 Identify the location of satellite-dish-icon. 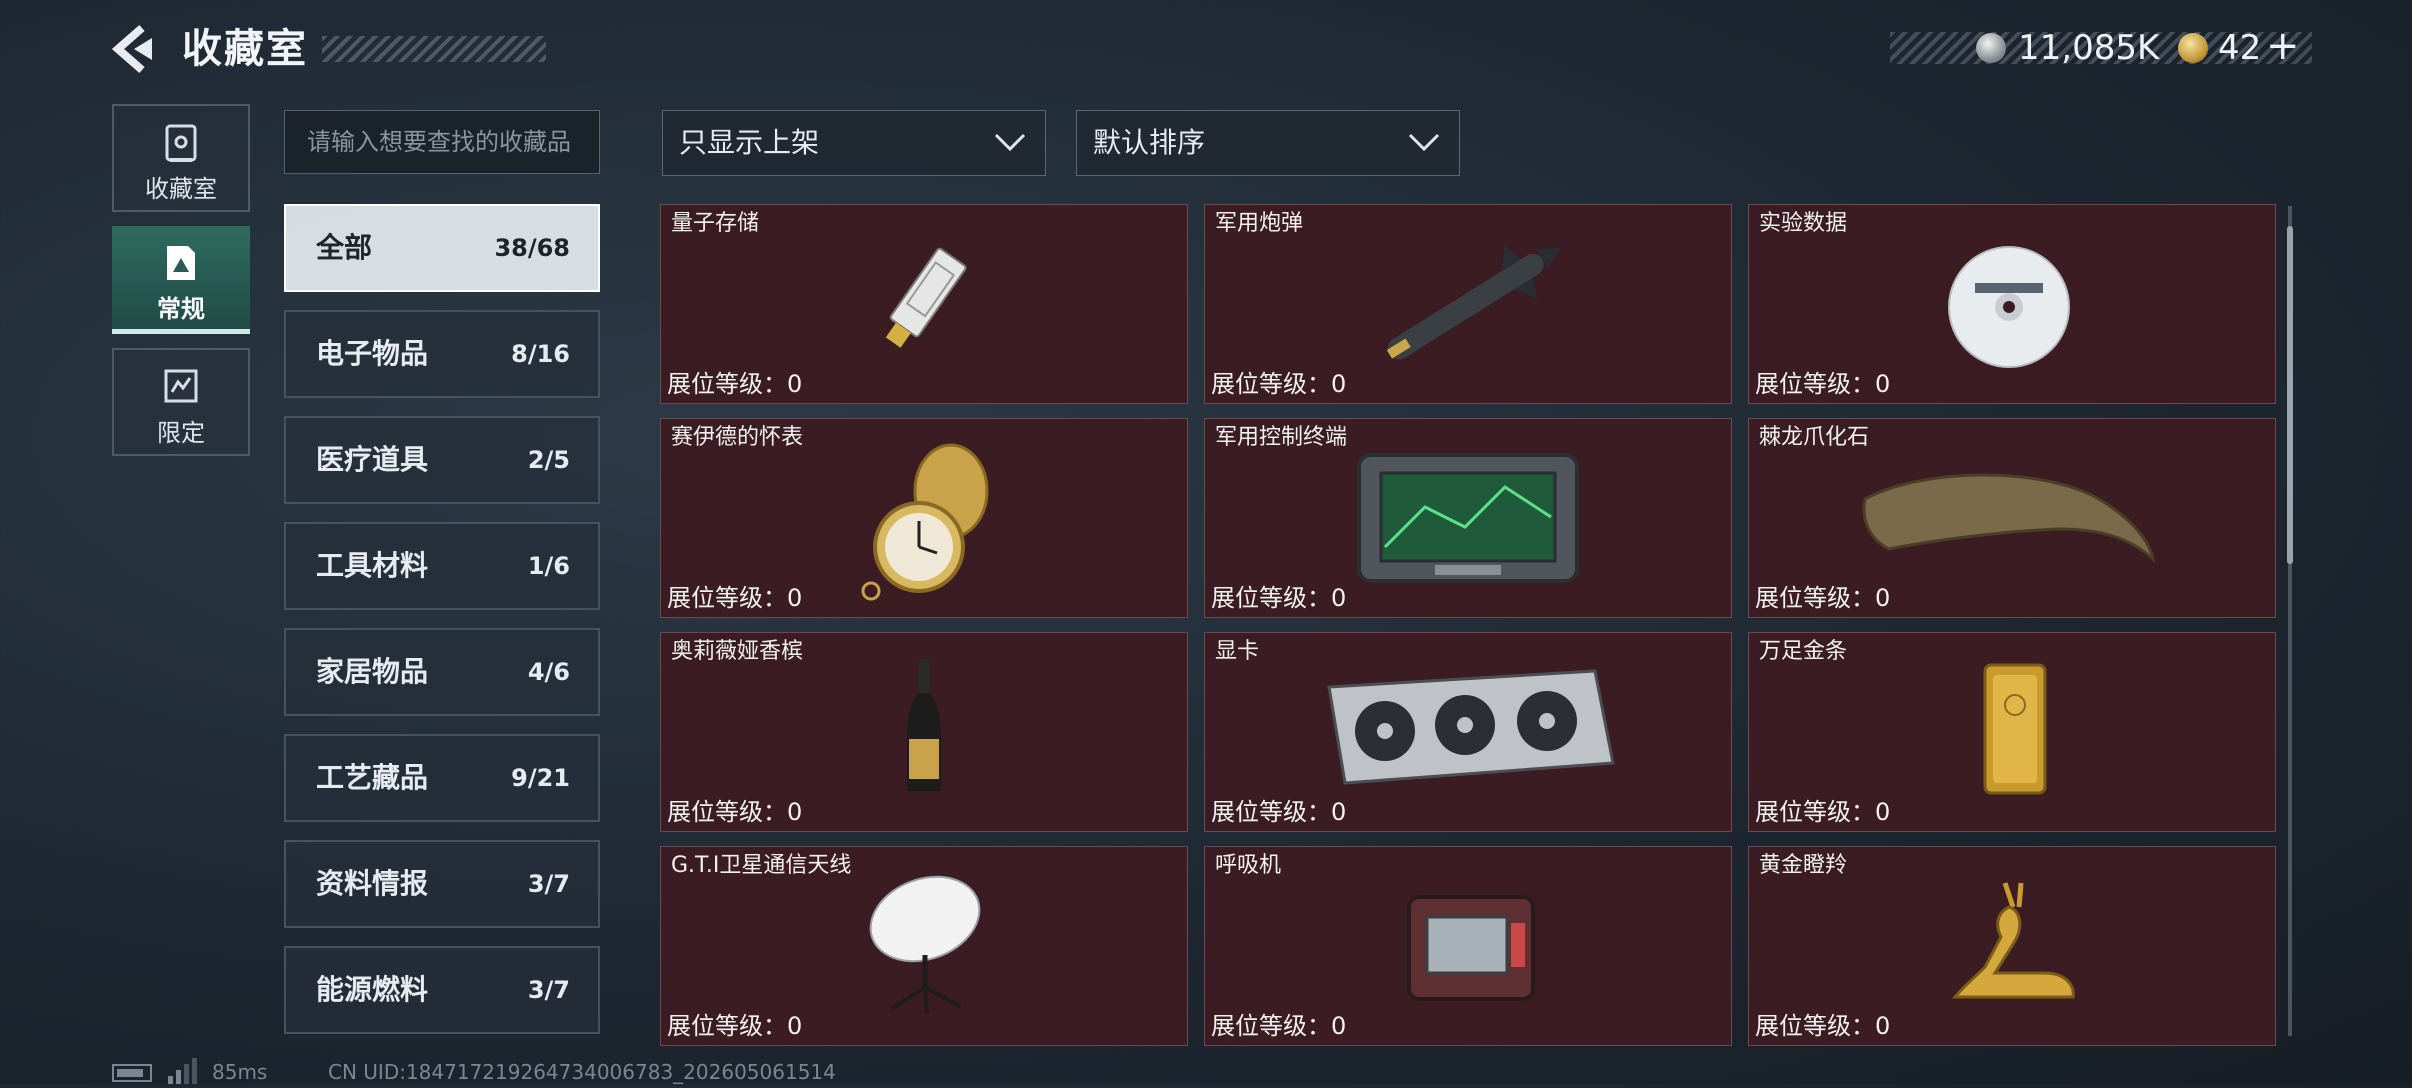
(926, 947).